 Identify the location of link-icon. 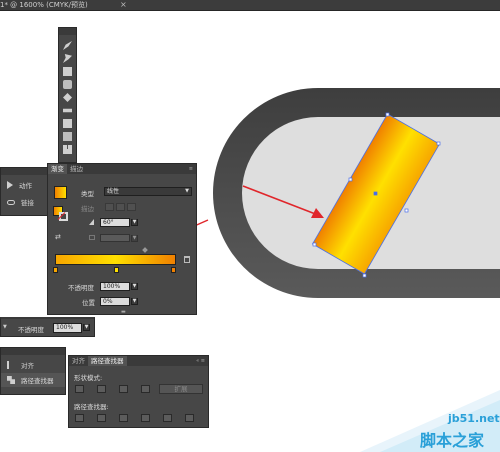
(11, 202).